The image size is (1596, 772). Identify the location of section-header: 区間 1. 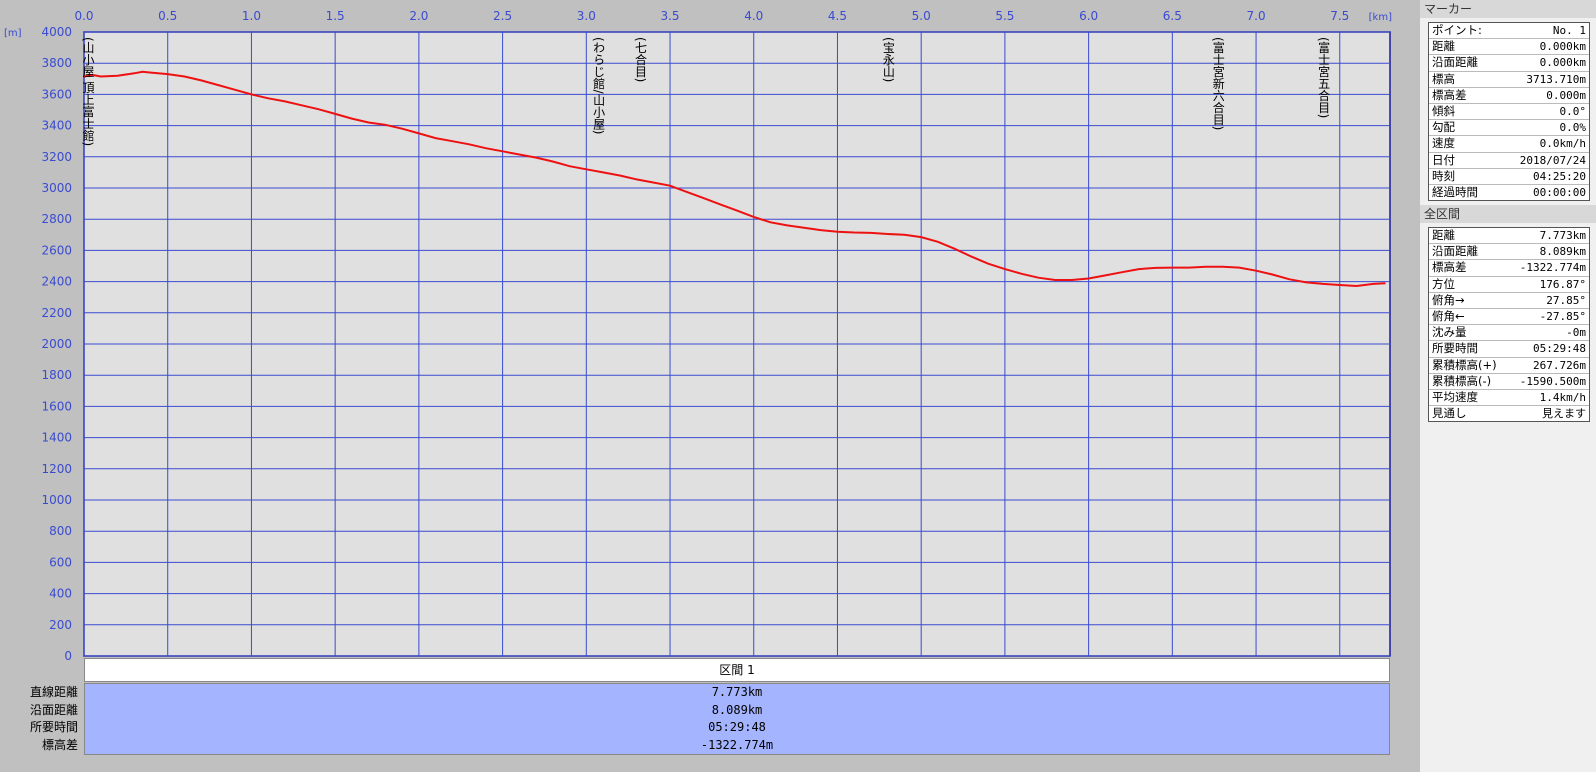
(737, 670).